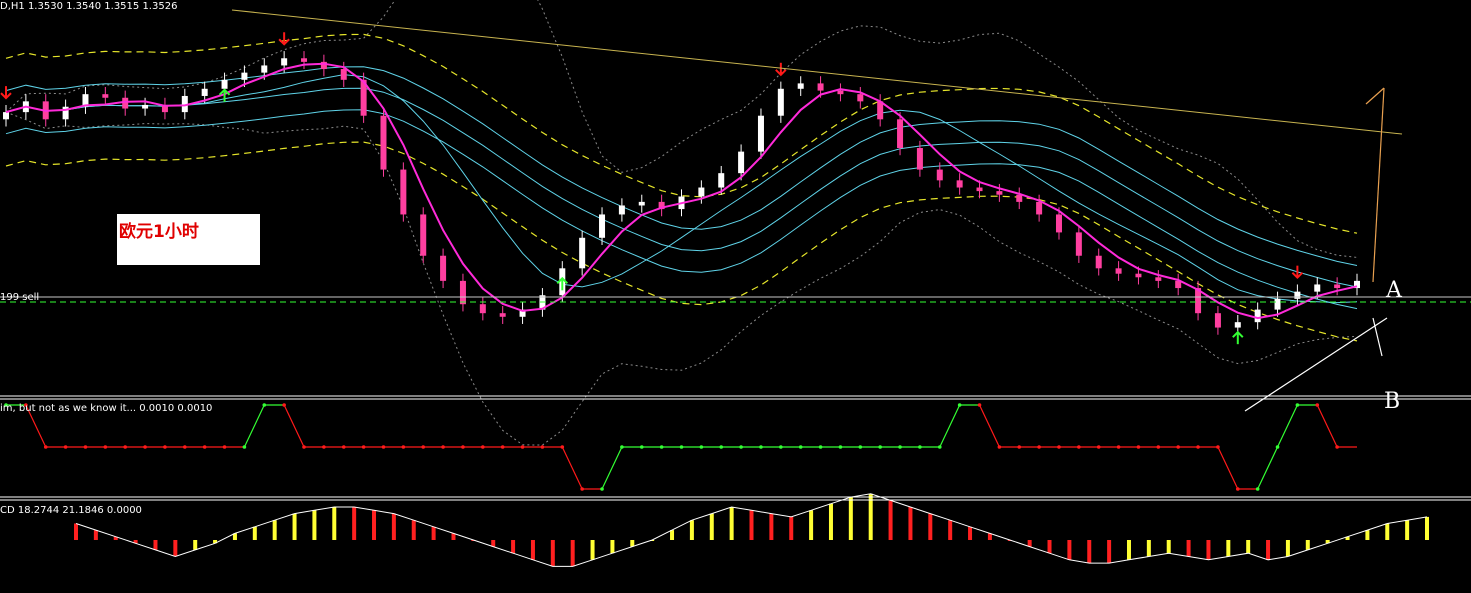 This screenshot has height=593, width=1471. What do you see at coordinates (71, 510) in the screenshot?
I see `indicator2-label: CD 18.2744 21.1846 0.0000` at bounding box center [71, 510].